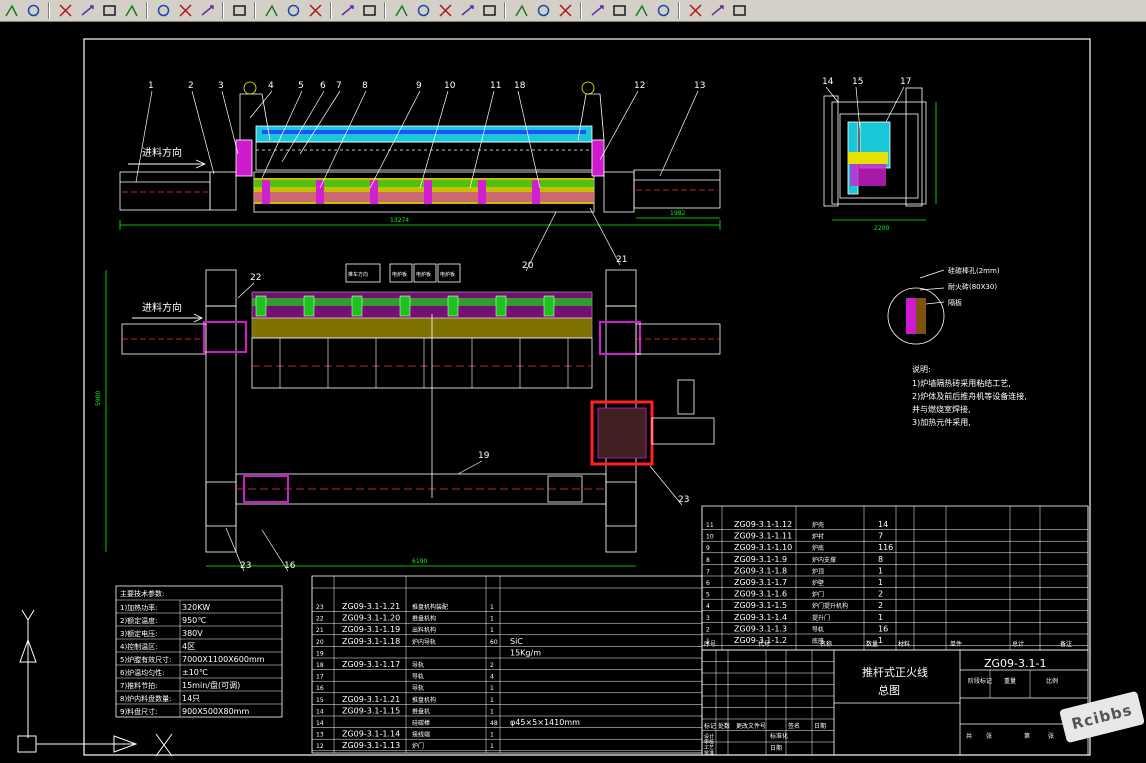  Describe the element at coordinates (65, 10) in the screenshot. I see `snap-grid-icon-button` at that location.